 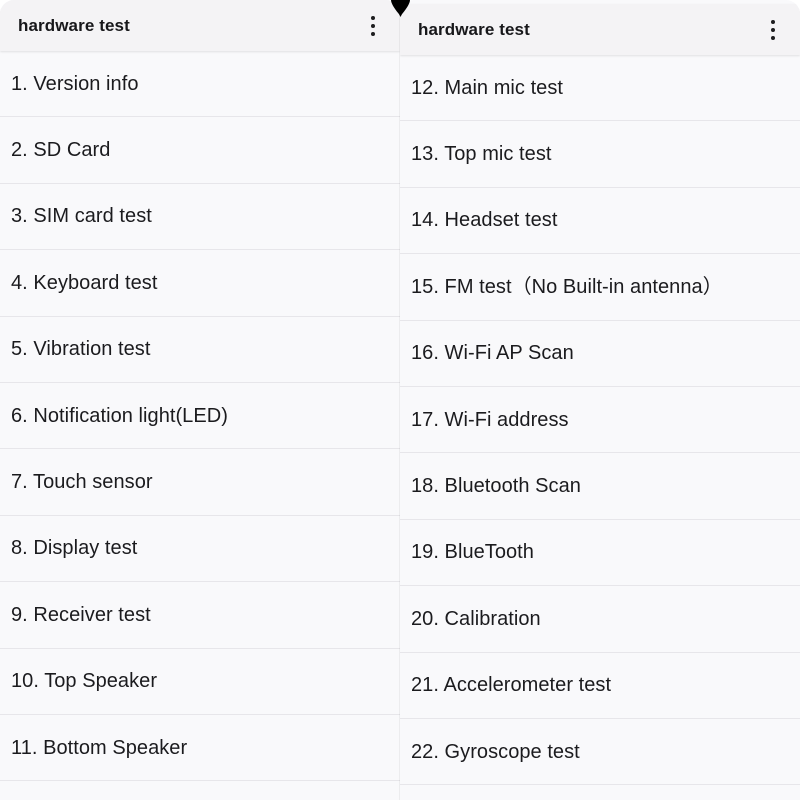 What do you see at coordinates (74, 548) in the screenshot?
I see `list-item-label: 8. Display test` at bounding box center [74, 548].